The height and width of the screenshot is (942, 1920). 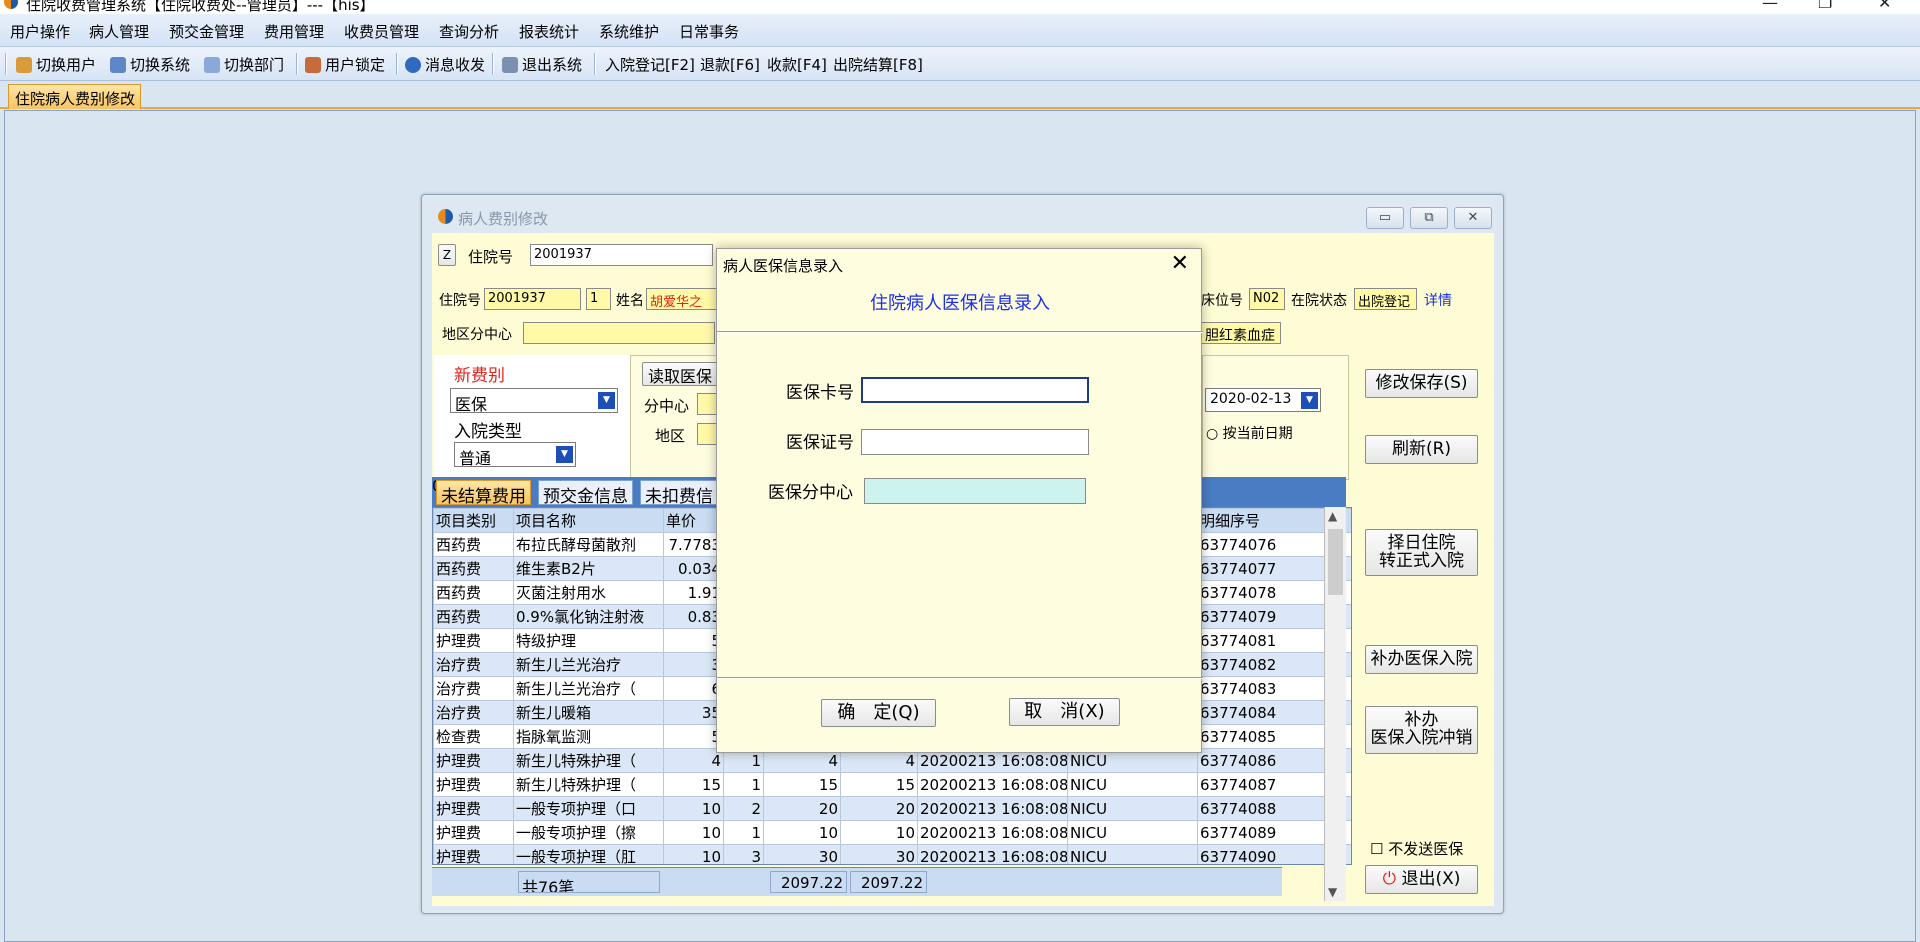 I want to click on toolbar-separator, so click(x=595, y=64).